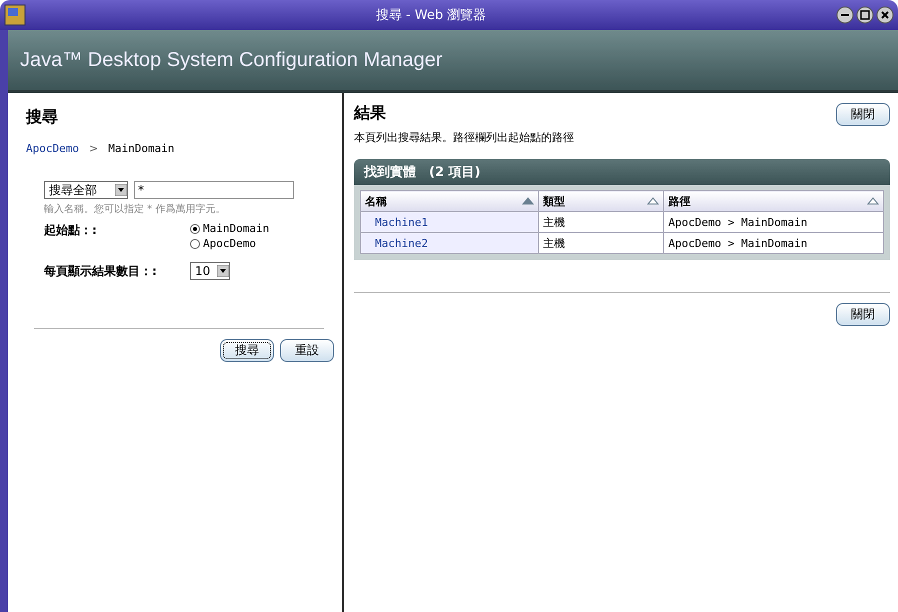 This screenshot has width=898, height=612. I want to click on maximize-button, so click(865, 15).